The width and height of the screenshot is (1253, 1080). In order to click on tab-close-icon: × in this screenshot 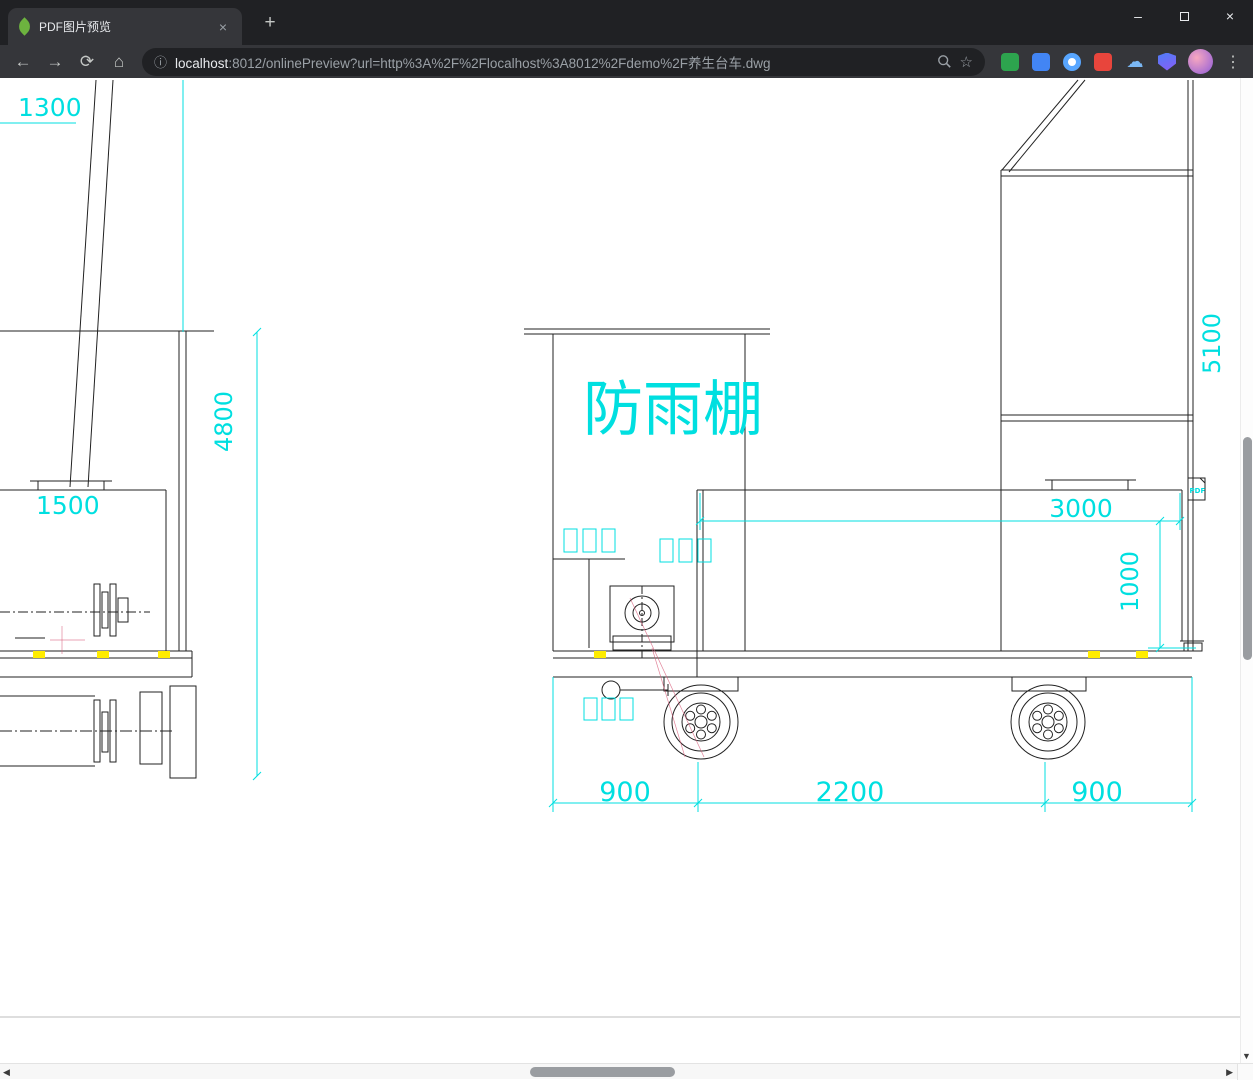, I will do `click(223, 27)`.